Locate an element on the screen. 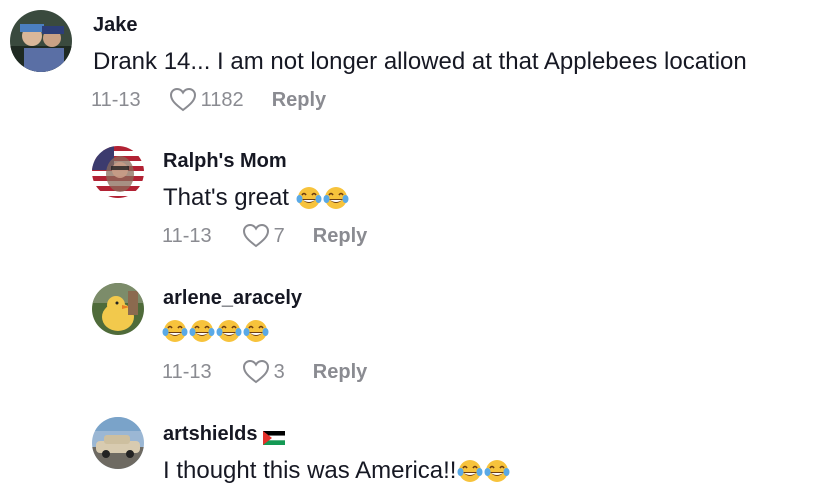 The image size is (828, 492). comment-text: That's great is located at coordinates (256, 198).